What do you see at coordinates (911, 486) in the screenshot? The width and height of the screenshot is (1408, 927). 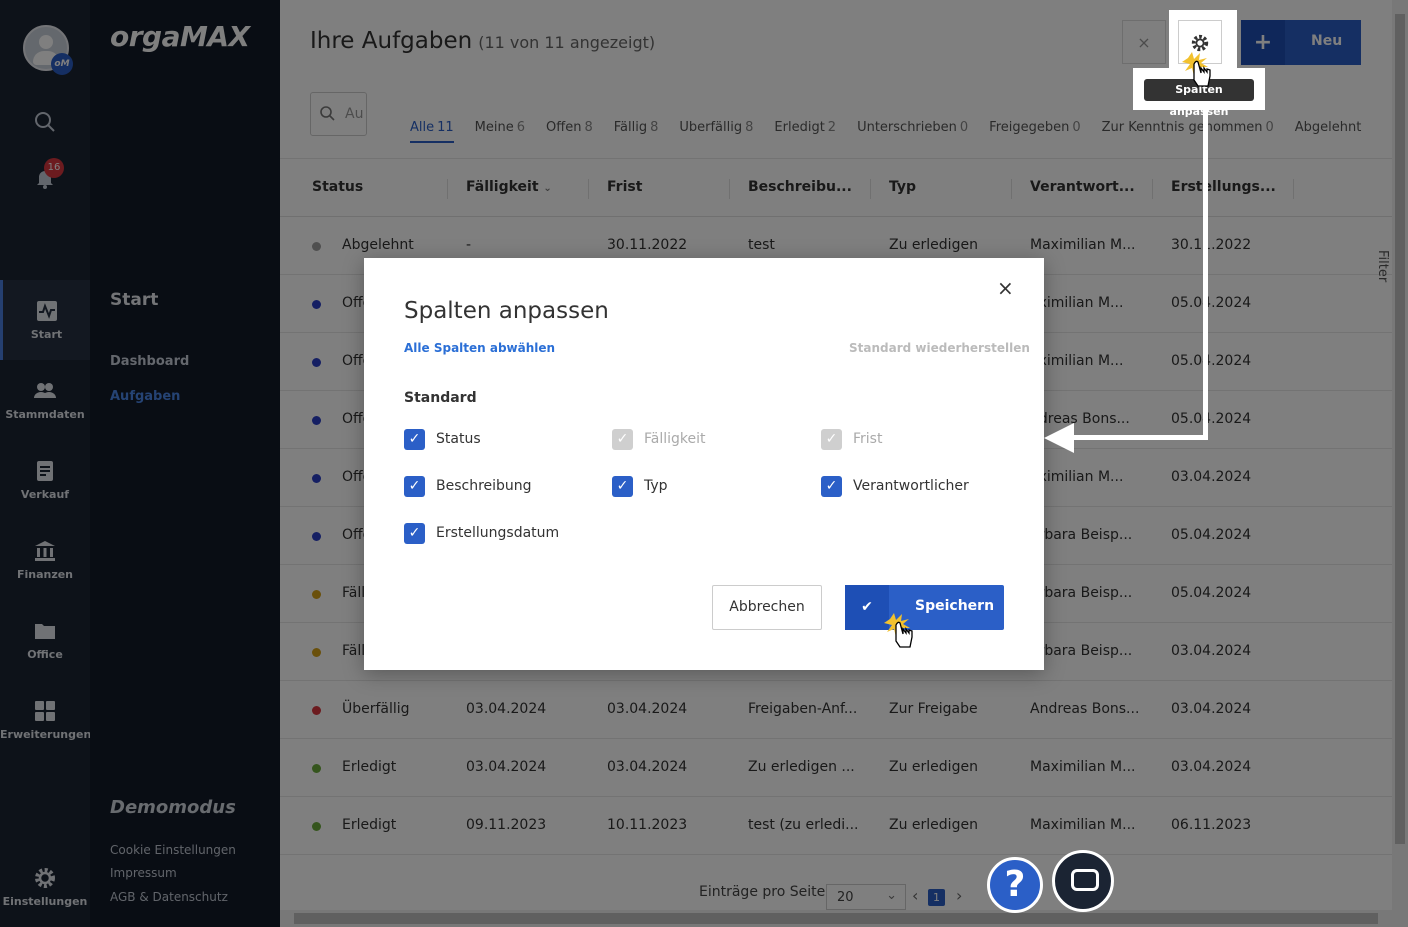 I see `checkbox-label: Verantwortlicher` at bounding box center [911, 486].